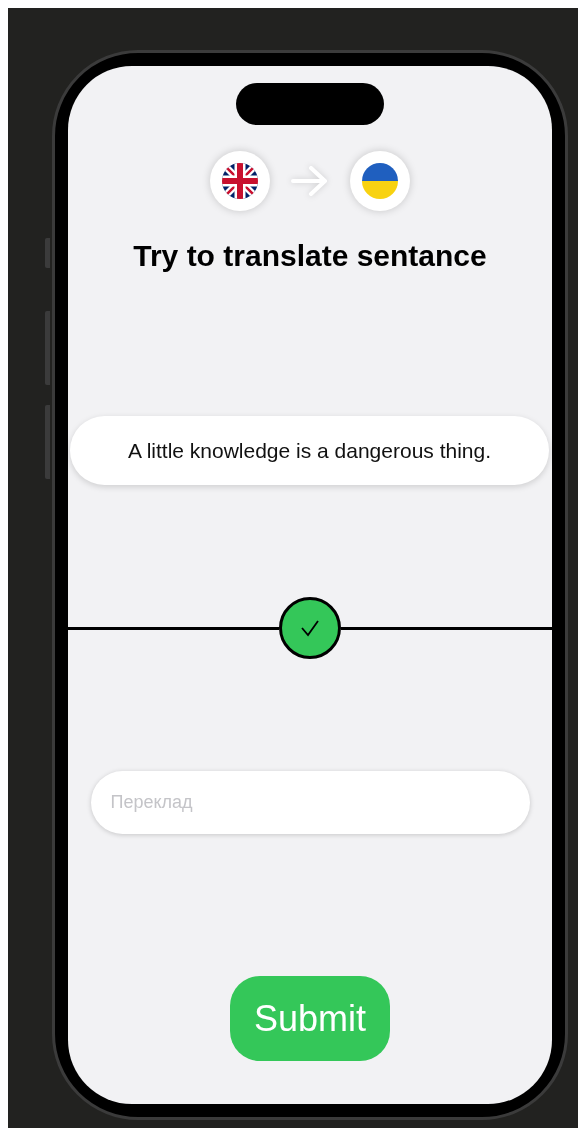  What do you see at coordinates (310, 256) in the screenshot?
I see `screen-title: Try to translate sentance` at bounding box center [310, 256].